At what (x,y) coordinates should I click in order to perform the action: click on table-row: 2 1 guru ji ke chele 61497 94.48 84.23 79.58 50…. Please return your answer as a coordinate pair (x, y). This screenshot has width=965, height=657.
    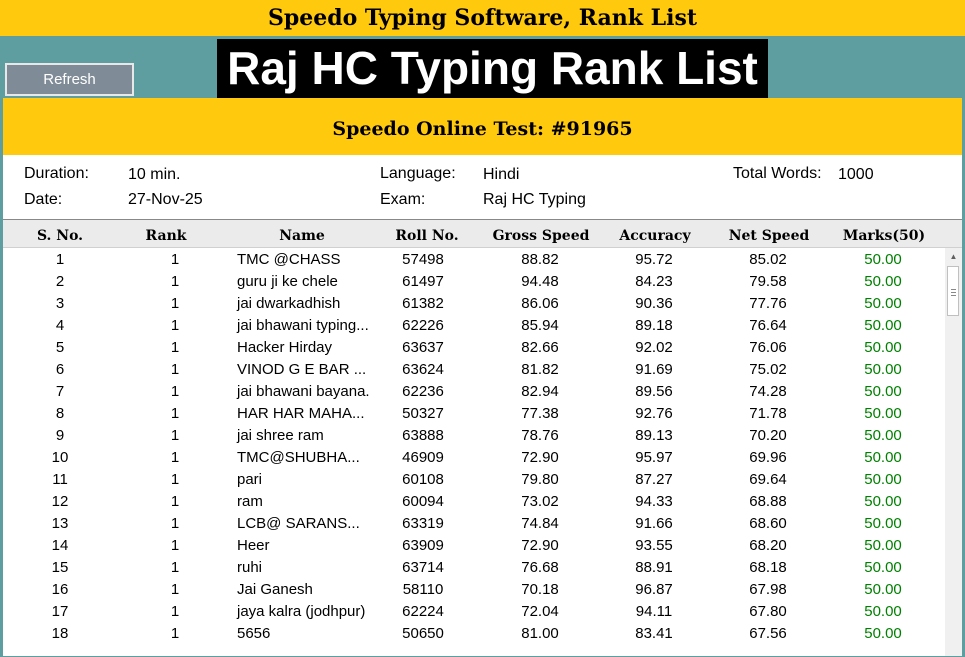
    Looking at the image, I should click on (473, 282).